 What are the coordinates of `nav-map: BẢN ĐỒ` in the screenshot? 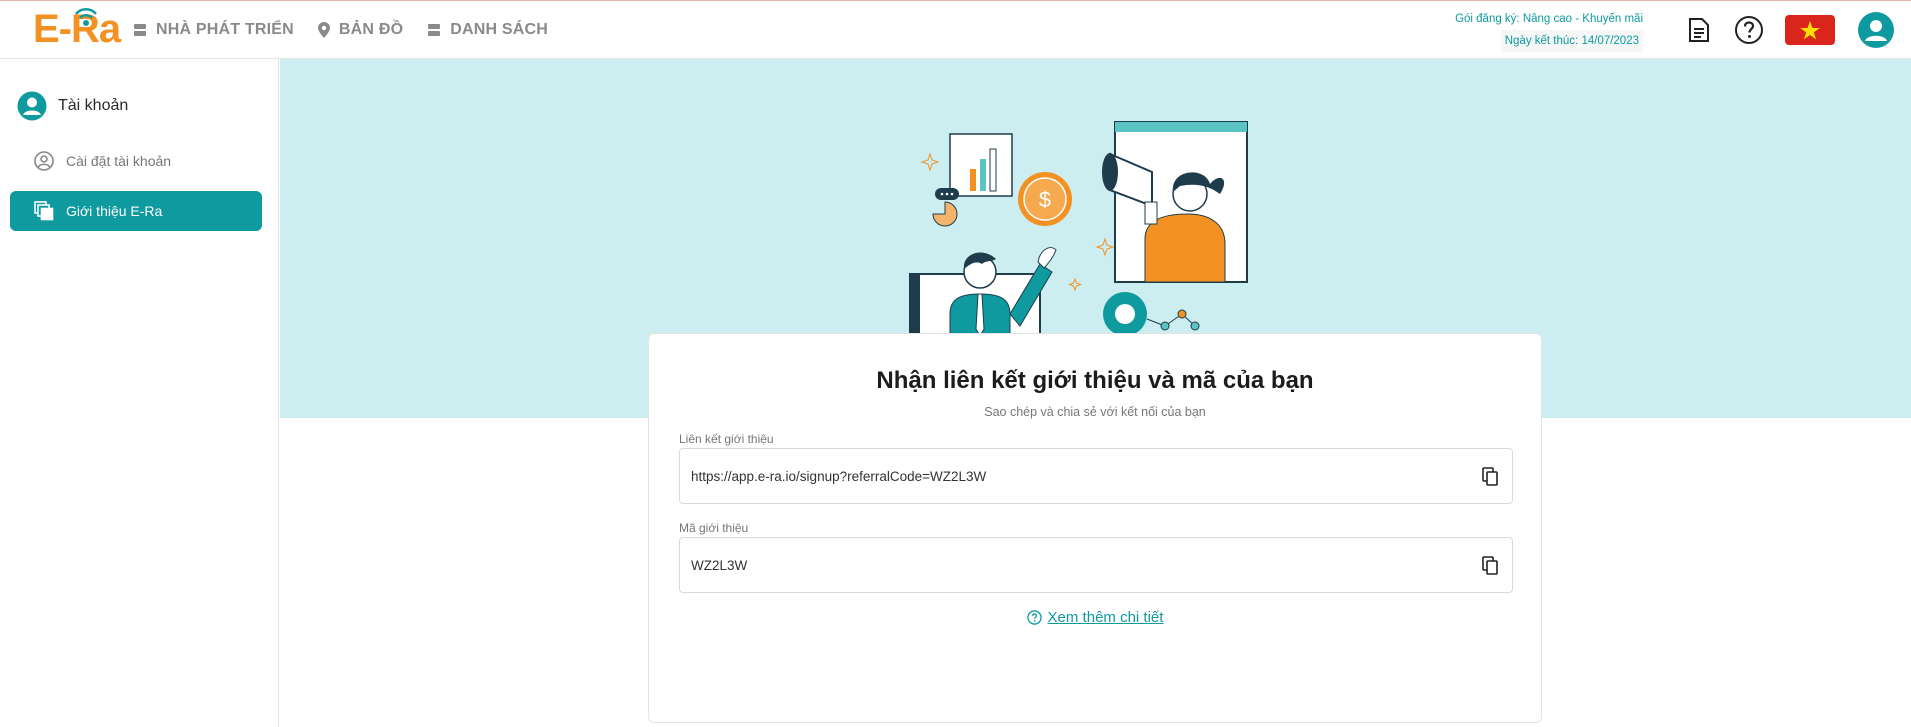 It's located at (360, 29).